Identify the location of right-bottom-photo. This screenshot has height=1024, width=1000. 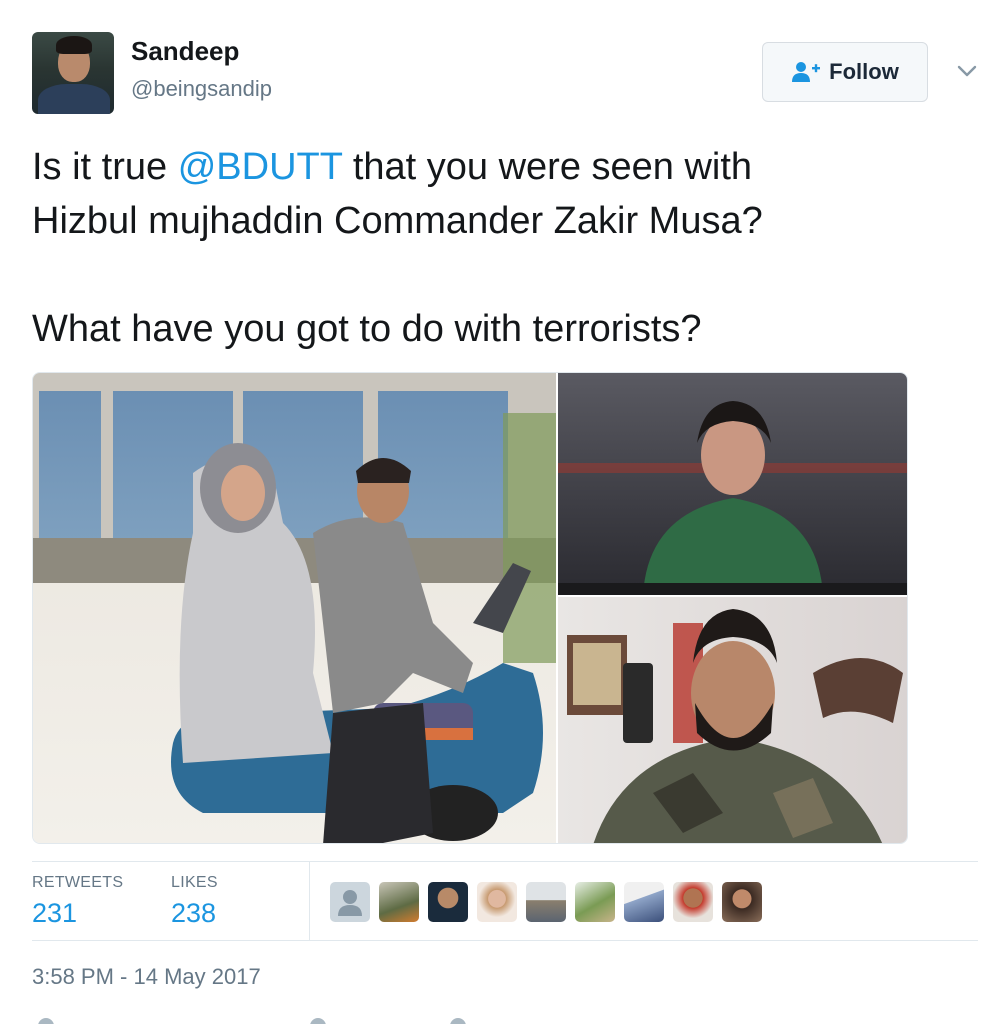
(732, 720).